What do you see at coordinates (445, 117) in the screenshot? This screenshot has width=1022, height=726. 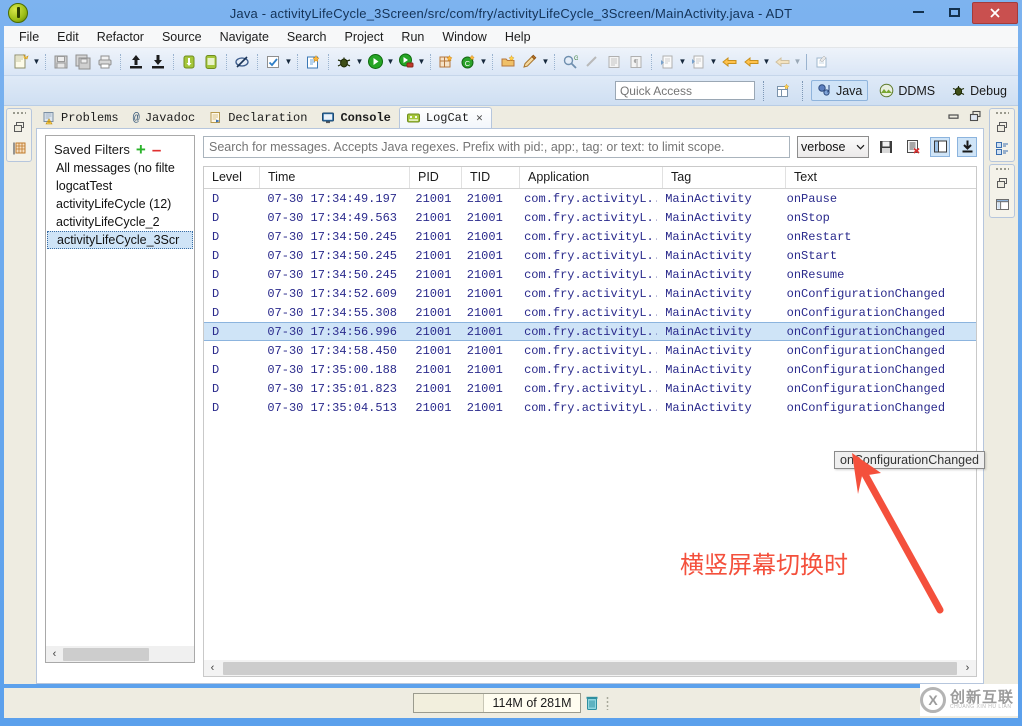 I see `tab-logcat: LogCat ✕` at bounding box center [445, 117].